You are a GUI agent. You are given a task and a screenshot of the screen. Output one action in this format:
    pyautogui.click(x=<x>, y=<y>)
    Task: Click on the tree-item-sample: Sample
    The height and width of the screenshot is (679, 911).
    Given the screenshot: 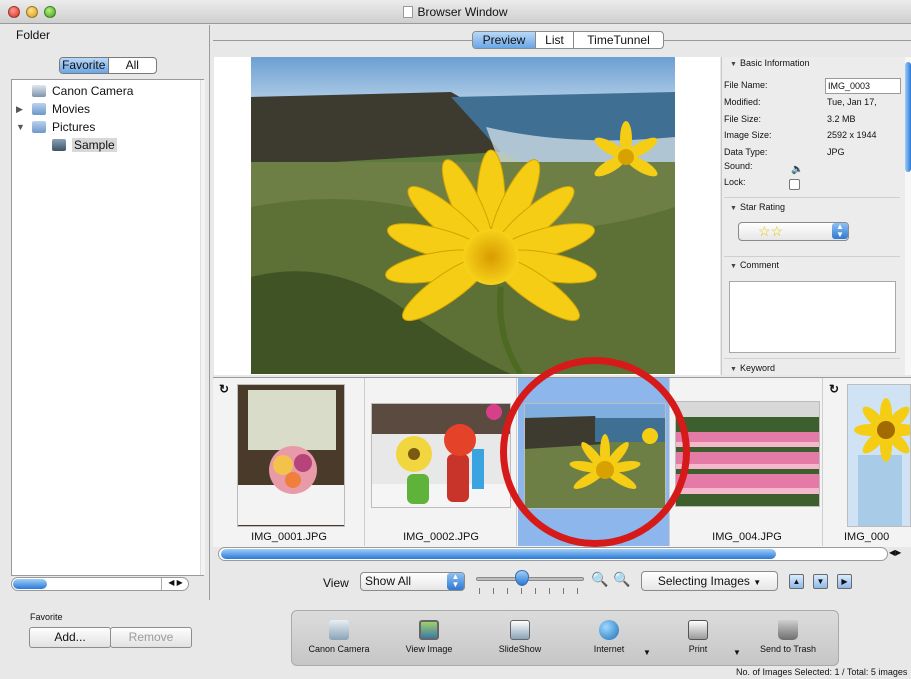 What is the action you would take?
    pyautogui.click(x=84, y=145)
    